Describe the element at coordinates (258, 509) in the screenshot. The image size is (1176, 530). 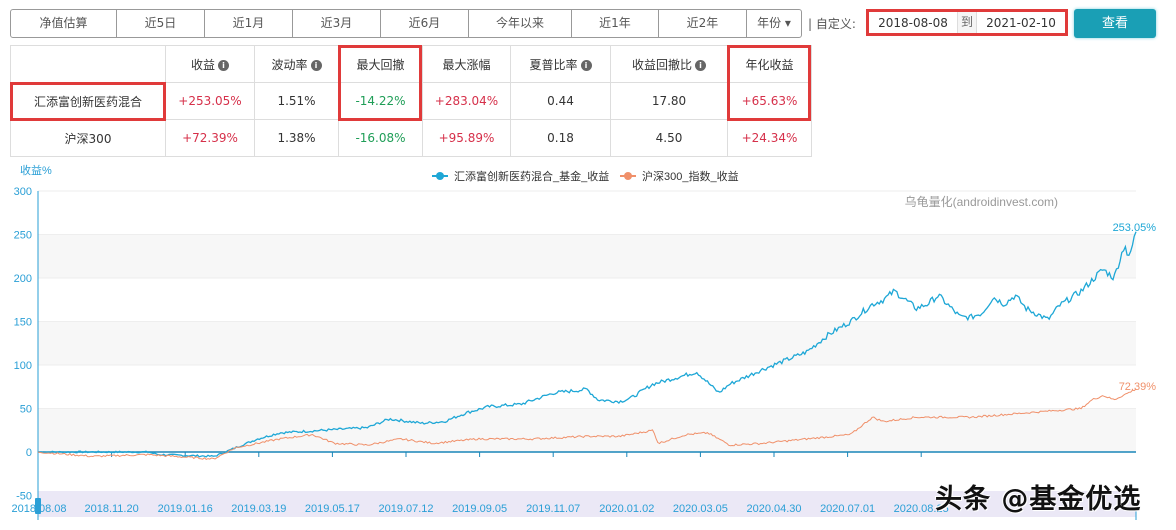
I see `x-tick-label: 2019.03.19` at that location.